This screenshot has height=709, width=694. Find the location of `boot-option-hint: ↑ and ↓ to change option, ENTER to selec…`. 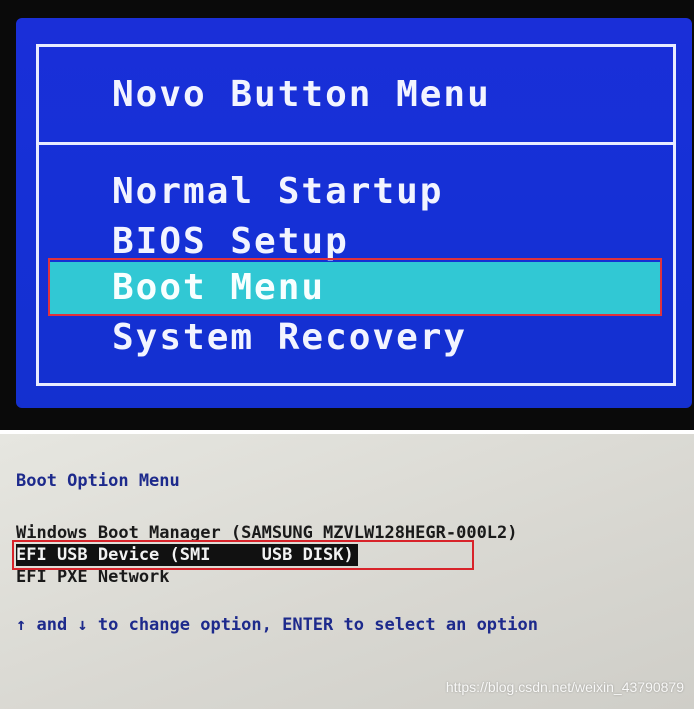

boot-option-hint: ↑ and ↓ to change option, ENTER to selec… is located at coordinates (277, 625).